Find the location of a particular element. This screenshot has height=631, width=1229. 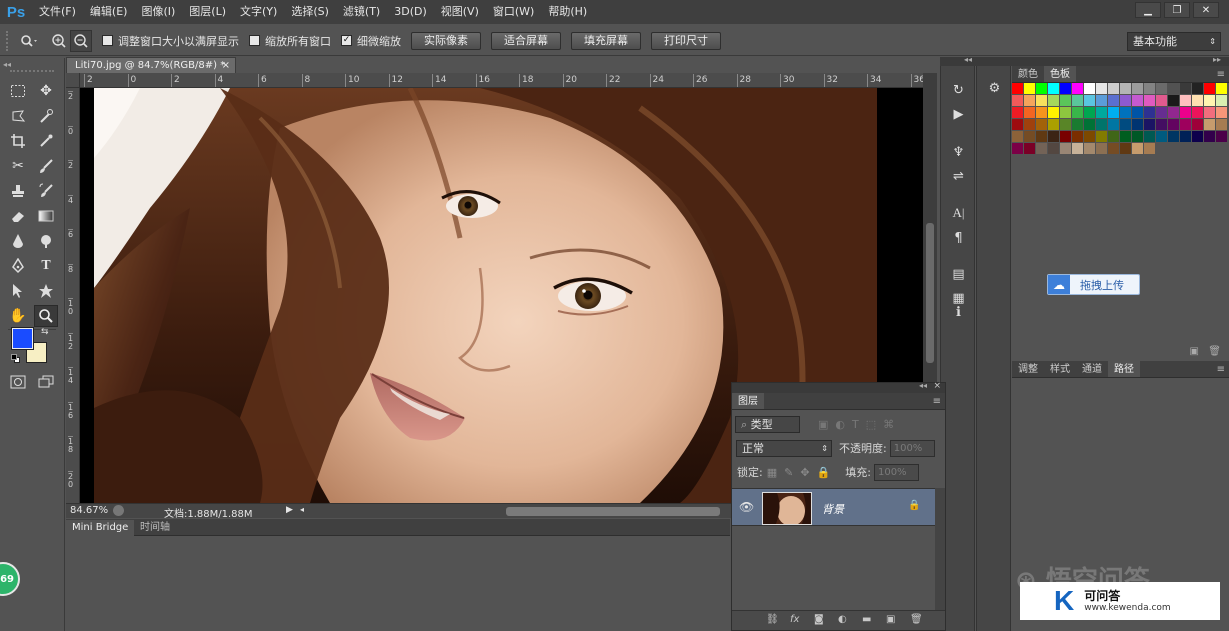

quick-mask-icon is located at coordinates (18, 382).